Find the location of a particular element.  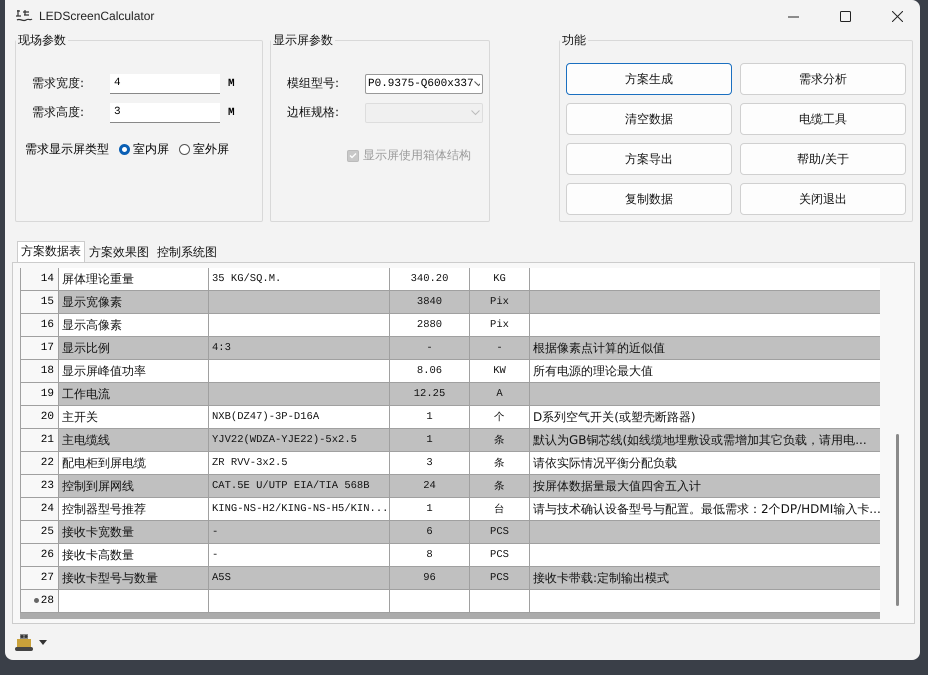

input-field: 4 is located at coordinates (165, 84).